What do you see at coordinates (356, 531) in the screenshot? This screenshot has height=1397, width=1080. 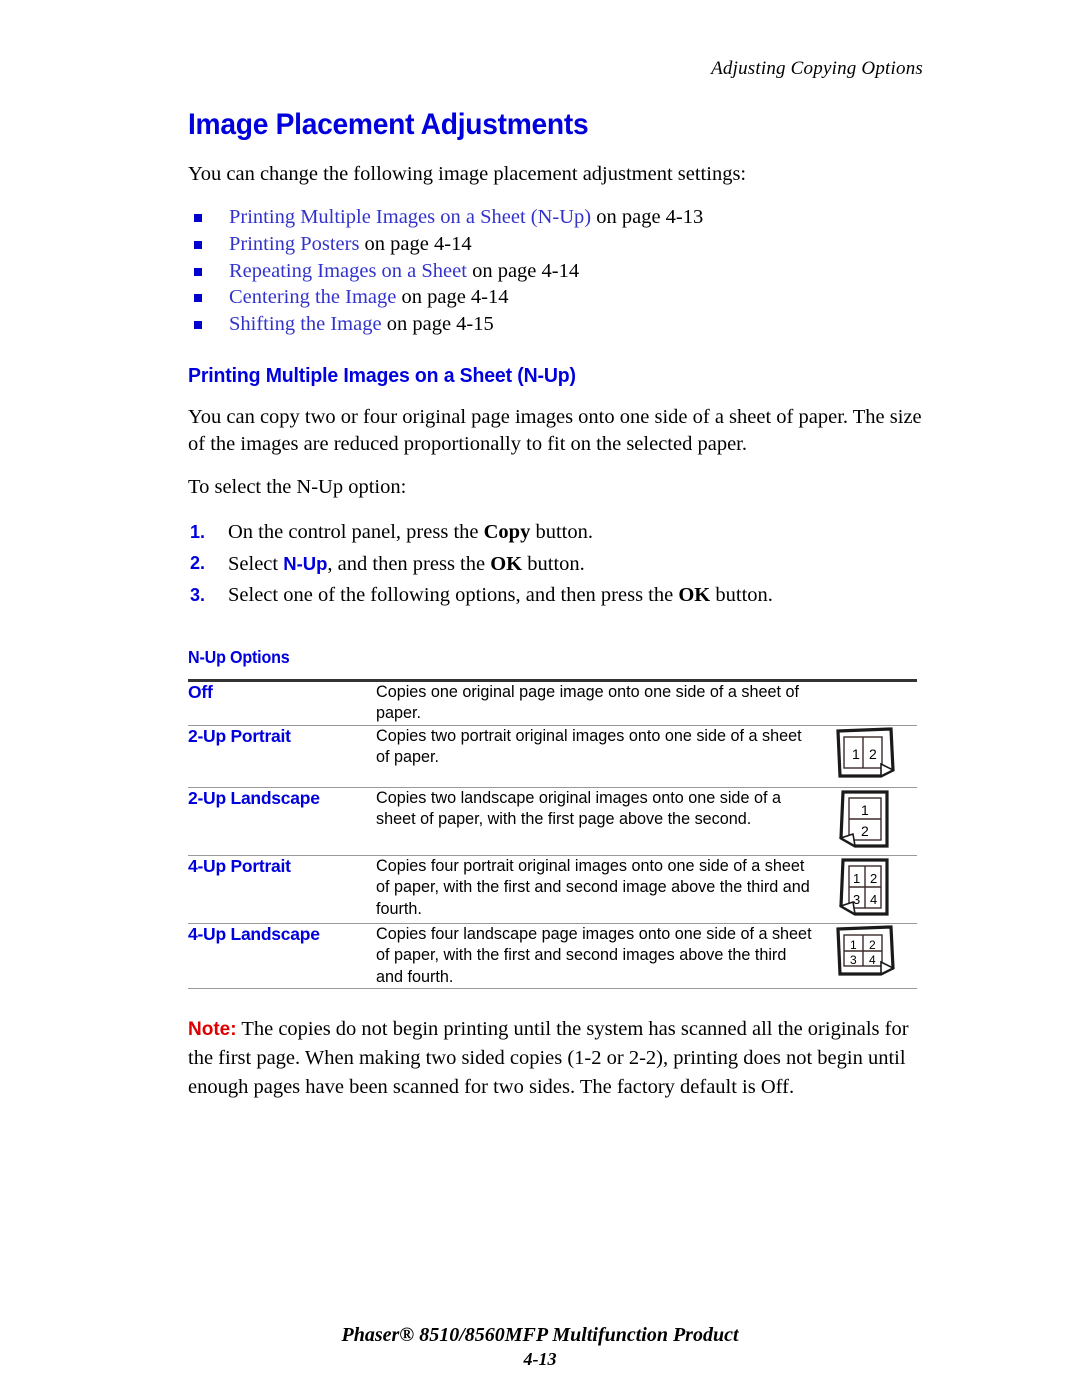 I see `step-text-pre: On the control panel, press the` at bounding box center [356, 531].